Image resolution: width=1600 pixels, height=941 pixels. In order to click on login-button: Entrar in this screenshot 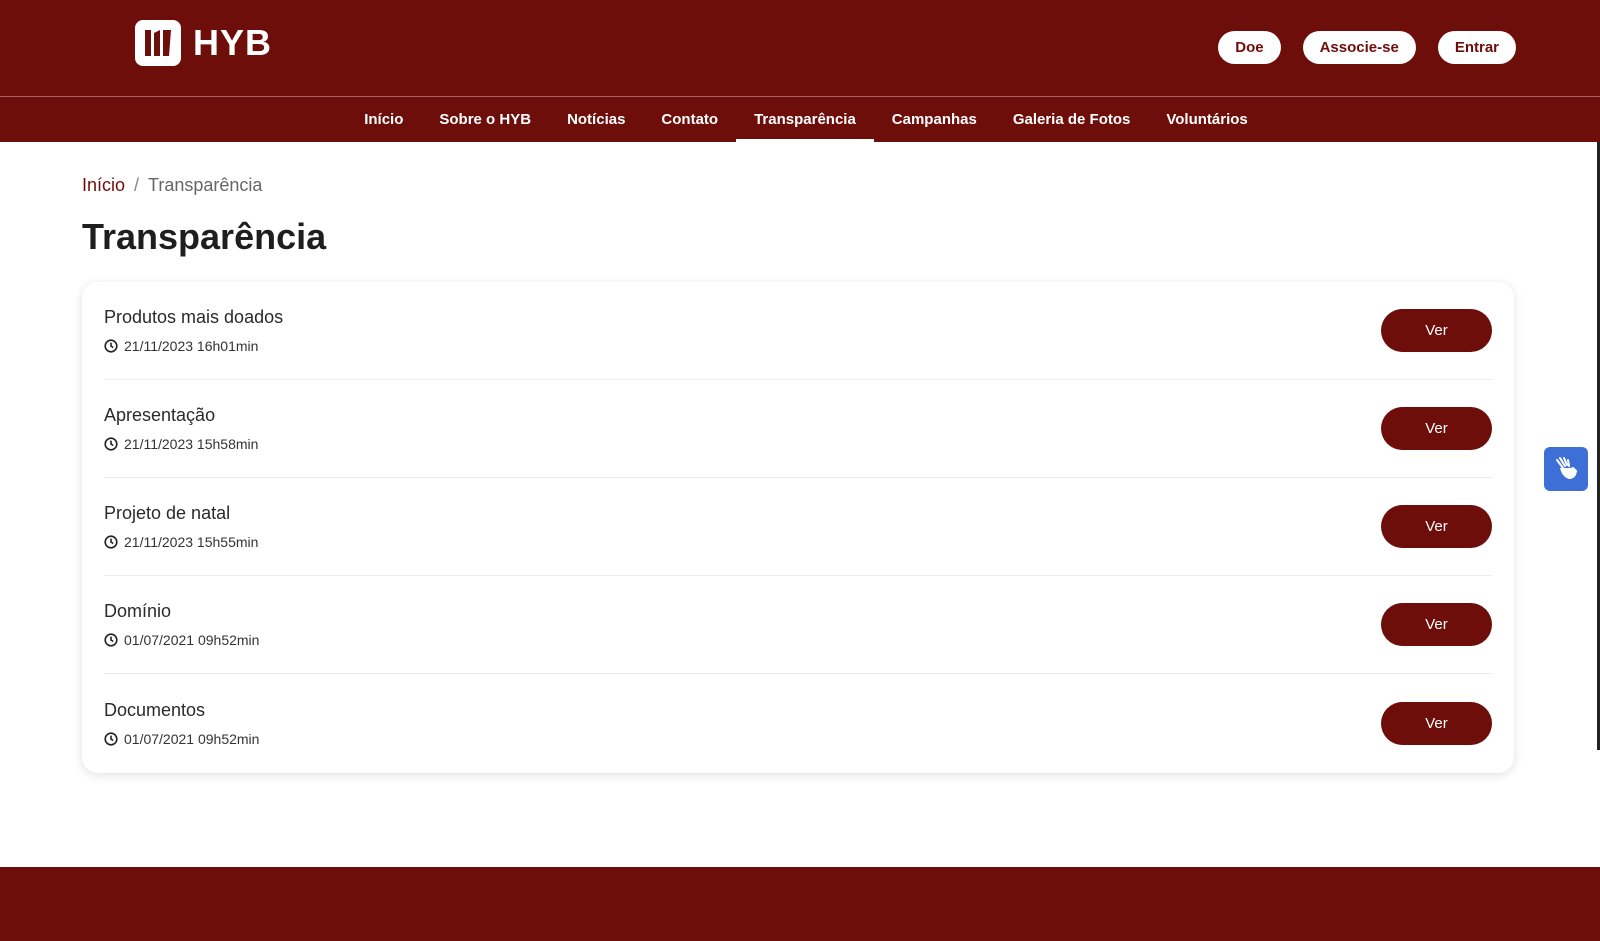, I will do `click(1476, 47)`.